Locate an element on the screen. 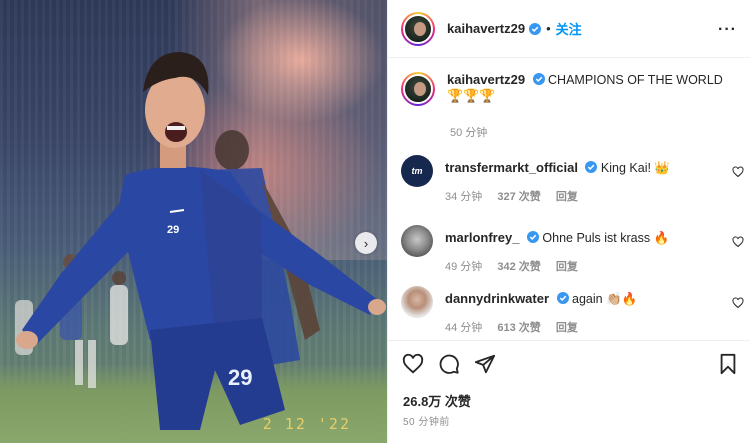  shorts-number: 29 is located at coordinates (240, 377).